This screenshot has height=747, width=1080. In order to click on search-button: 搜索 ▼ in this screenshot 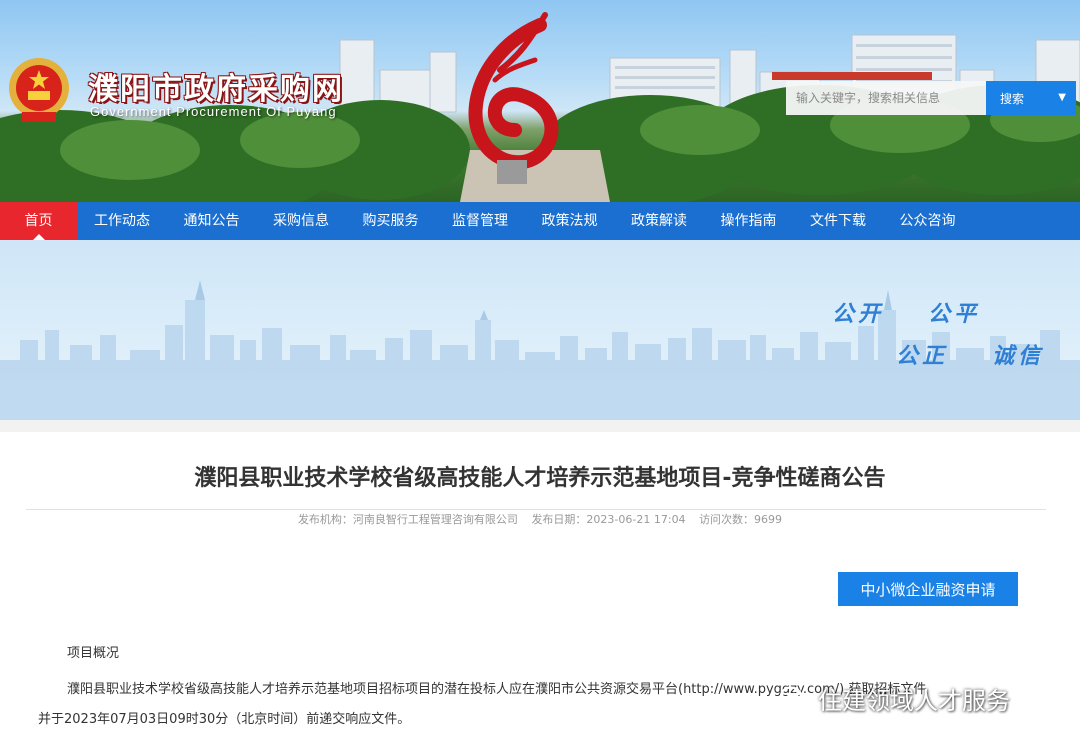, I will do `click(1031, 98)`.